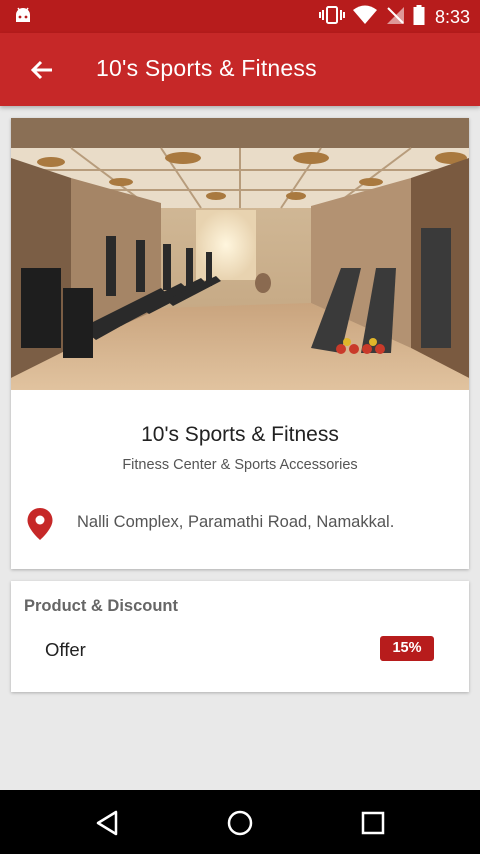 Image resolution: width=480 pixels, height=854 pixels. Describe the element at coordinates (373, 823) in the screenshot. I see `recents-square-icon` at that location.